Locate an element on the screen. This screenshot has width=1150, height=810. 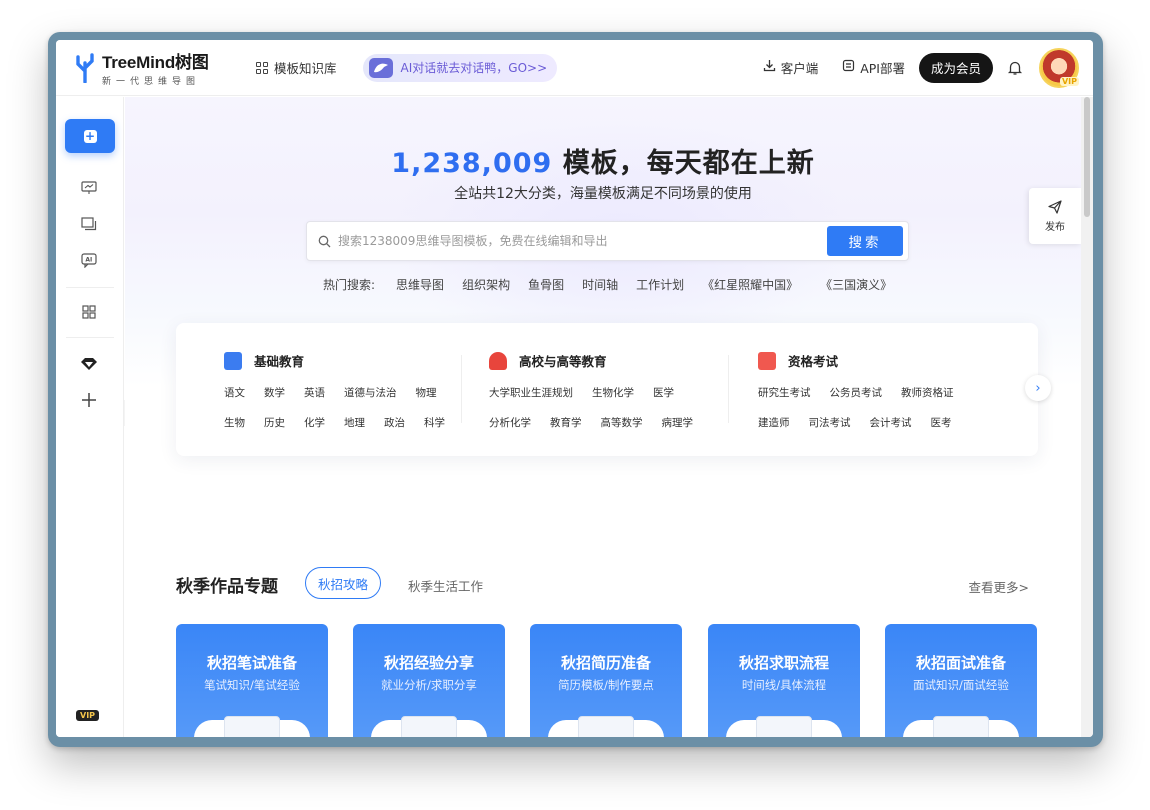
category-link: 大学职业生涯规划 is located at coordinates (531, 392).